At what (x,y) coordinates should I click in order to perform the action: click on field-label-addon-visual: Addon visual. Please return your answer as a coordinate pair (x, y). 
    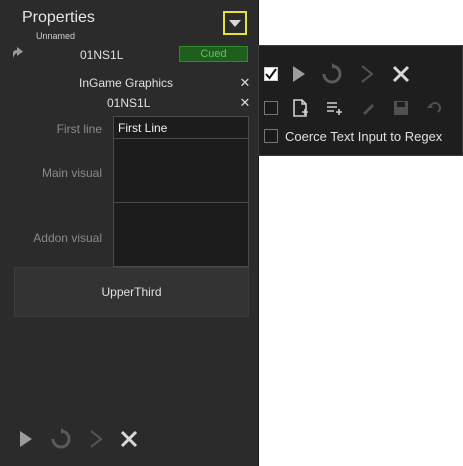
    Looking at the image, I should click on (67, 238).